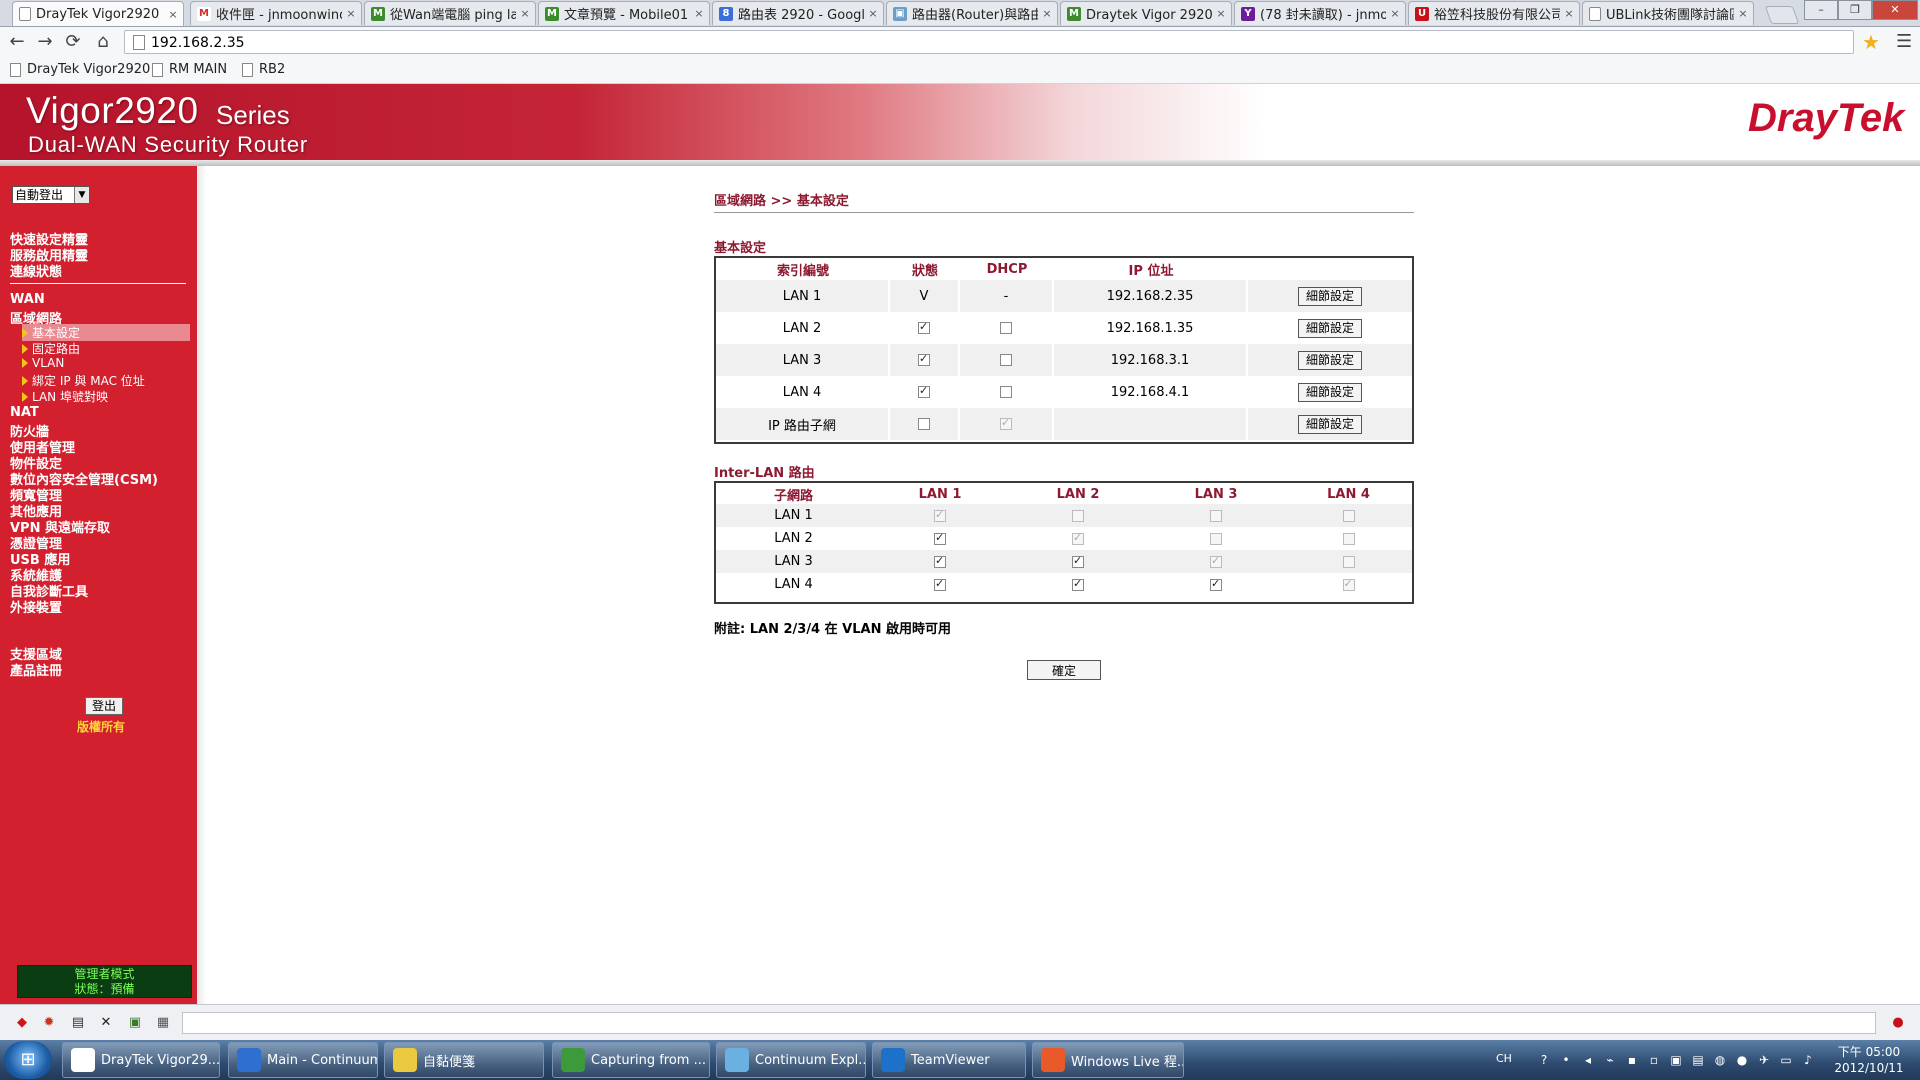  Describe the element at coordinates (1808, 1060) in the screenshot. I see `volume-icon: ♪` at that location.